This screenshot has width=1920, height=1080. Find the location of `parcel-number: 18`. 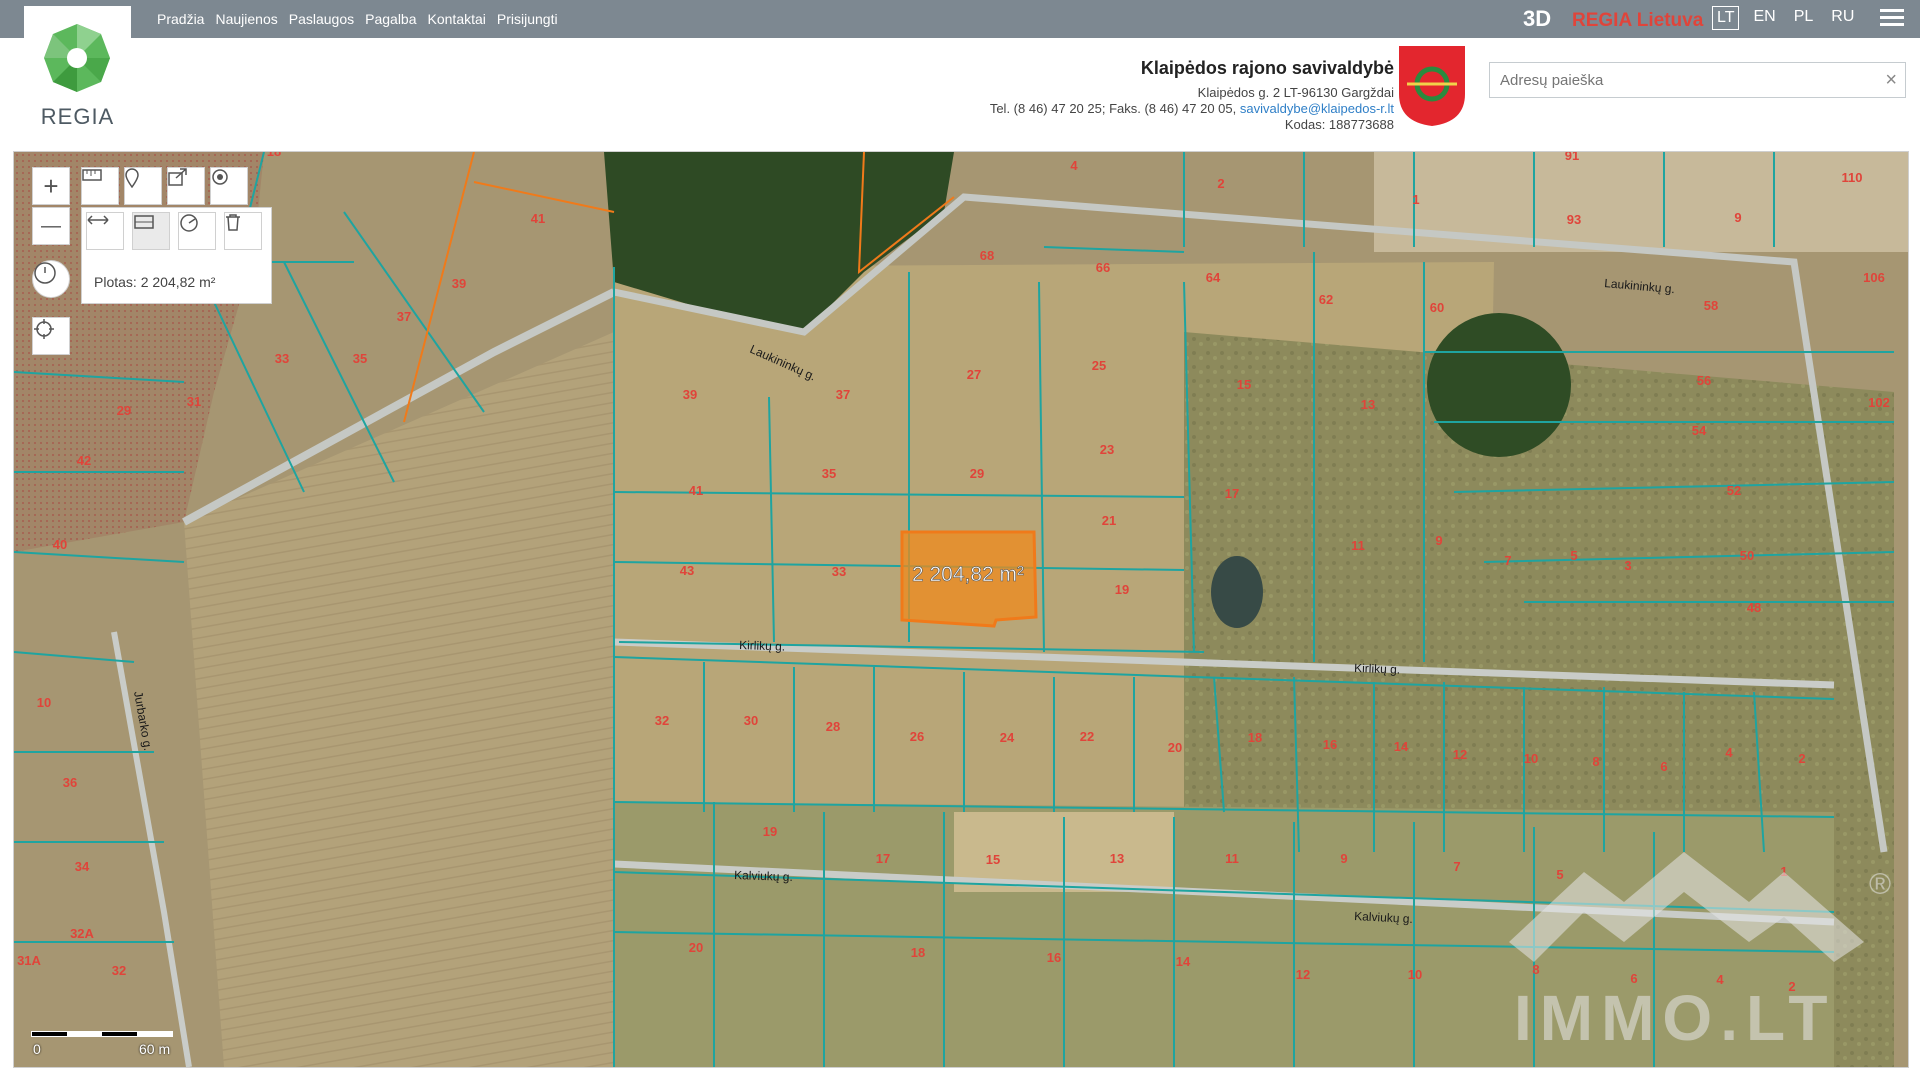

parcel-number: 18 is located at coordinates (918, 952).